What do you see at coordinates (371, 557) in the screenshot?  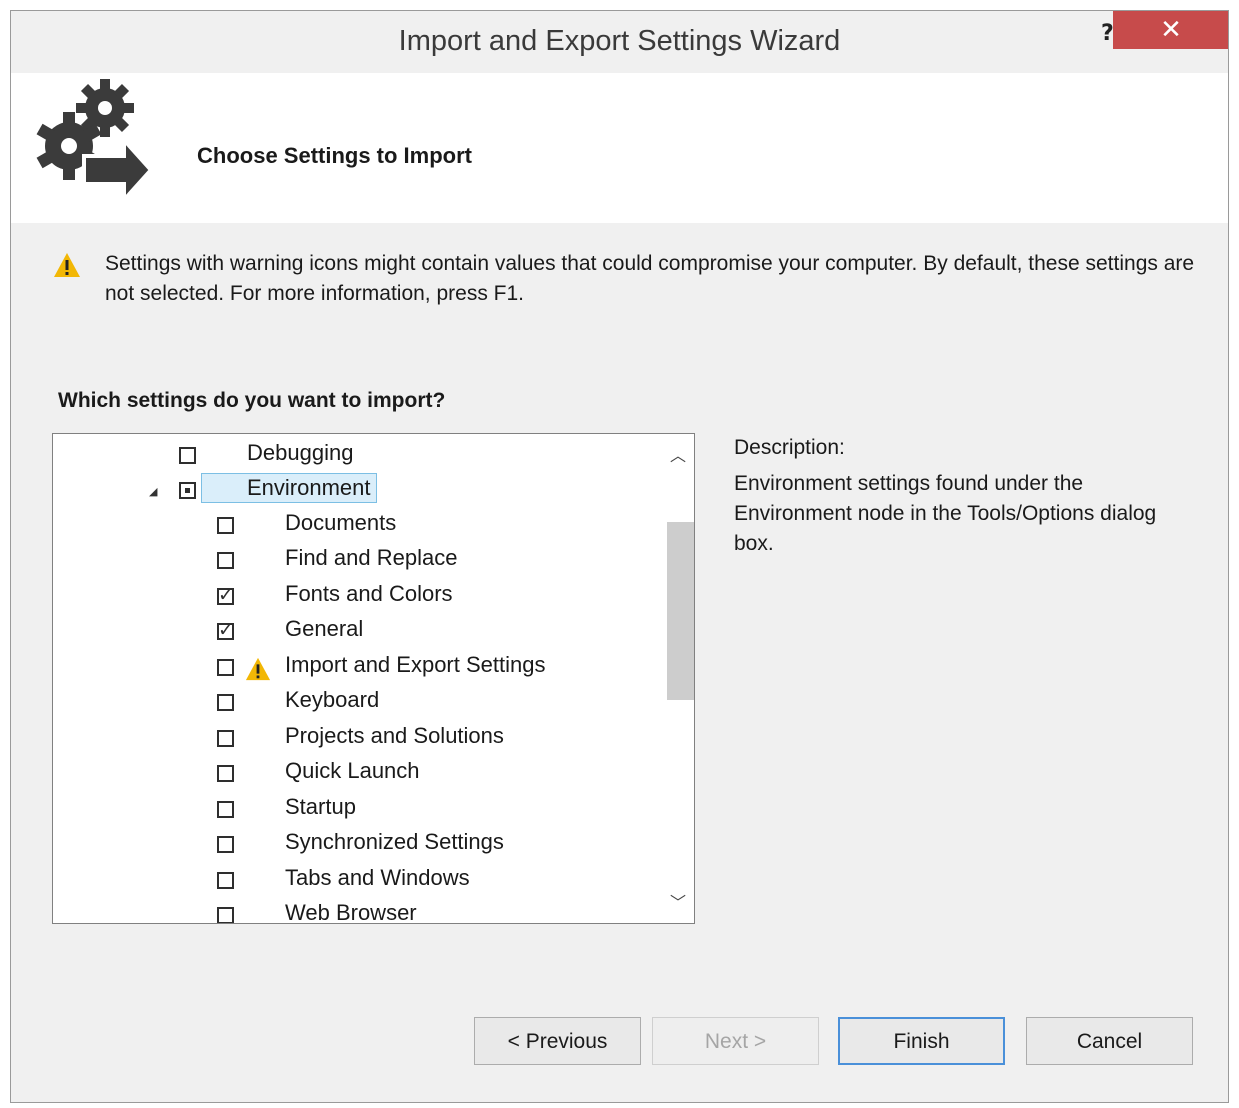 I see `tree-item-label: Find and Replace` at bounding box center [371, 557].